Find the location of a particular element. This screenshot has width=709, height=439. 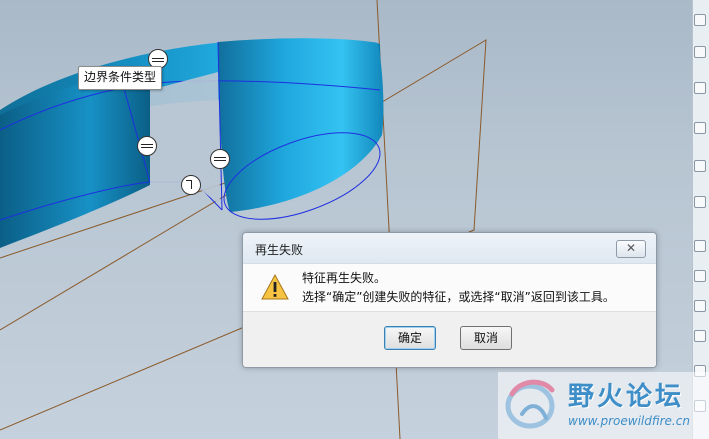

dialog-body: 特征再生失败。 选择“确定”创建失败的特征，或选择“取消”返回到该工具。 is located at coordinates (449, 287).